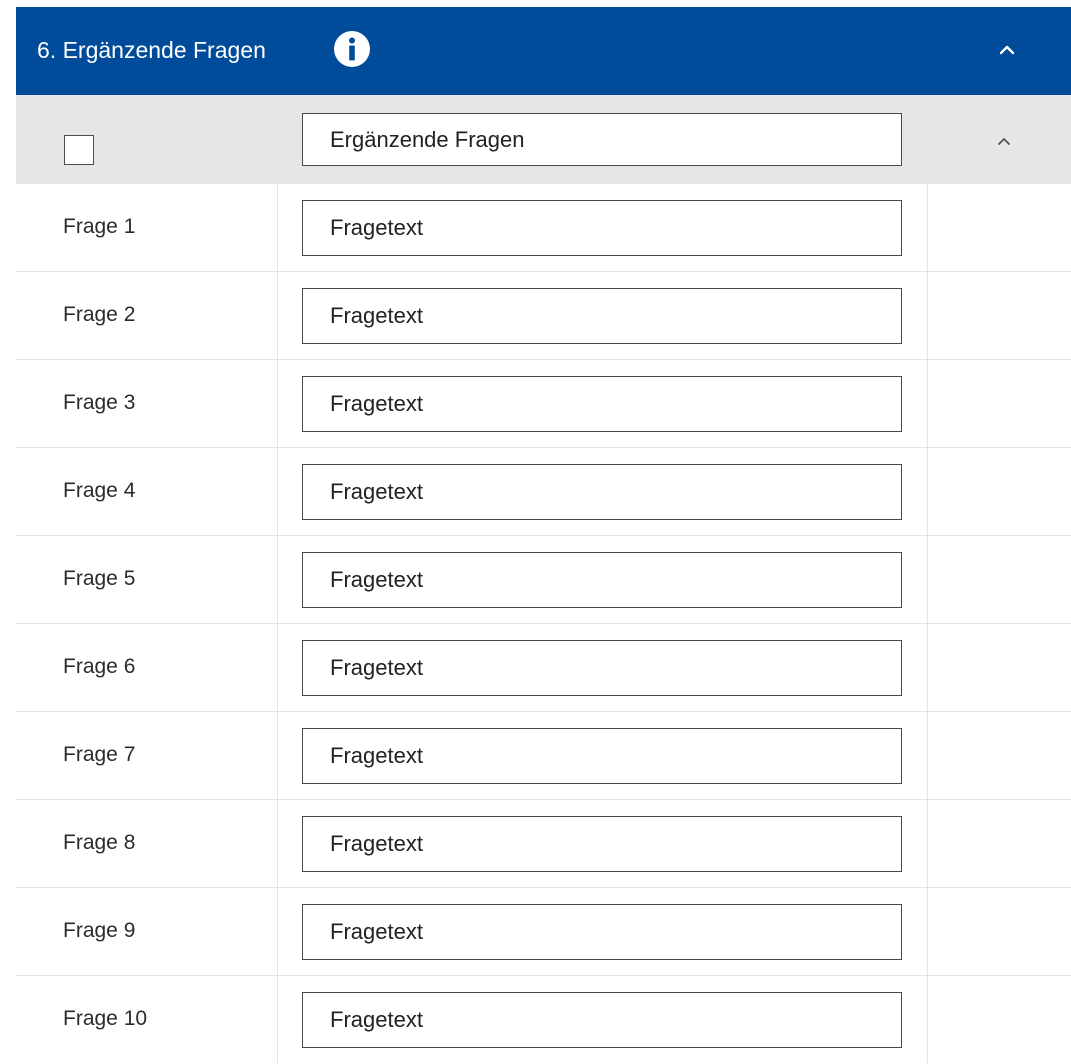 This screenshot has width=1071, height=1064. What do you see at coordinates (543, 51) in the screenshot?
I see `section-header: 6. Ergänzende Fragen` at bounding box center [543, 51].